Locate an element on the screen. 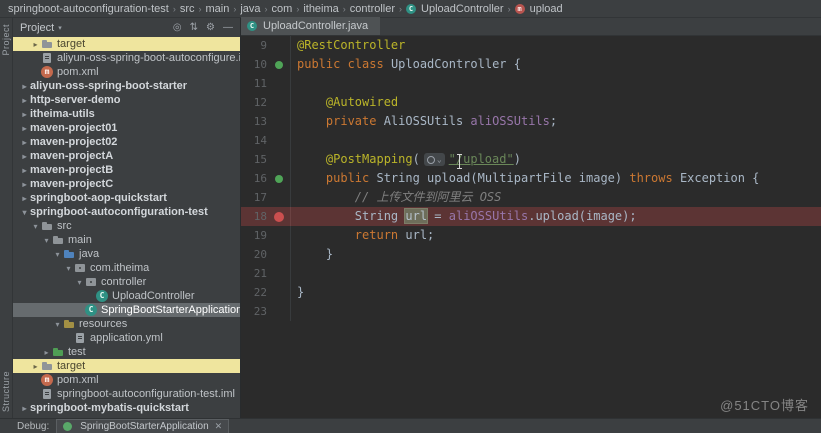 This screenshot has height=433, width=821. tool-window-button-structure: Structure is located at coordinates (6, 391).